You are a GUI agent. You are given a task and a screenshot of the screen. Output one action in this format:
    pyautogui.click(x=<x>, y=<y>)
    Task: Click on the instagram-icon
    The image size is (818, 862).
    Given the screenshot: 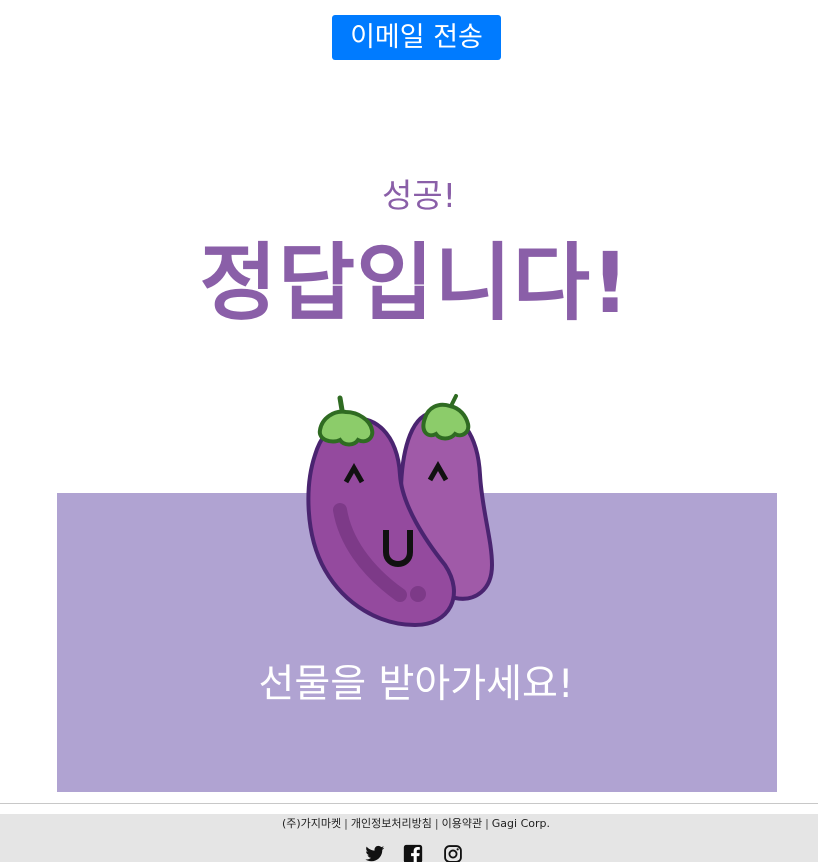 What is the action you would take?
    pyautogui.click(x=453, y=853)
    